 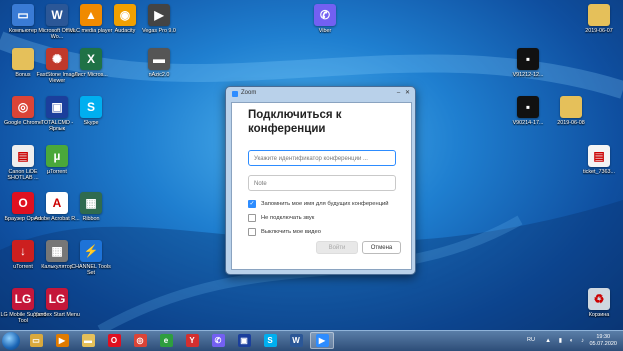 I want to click on vegas-icon: ▶, so click(x=159, y=15).